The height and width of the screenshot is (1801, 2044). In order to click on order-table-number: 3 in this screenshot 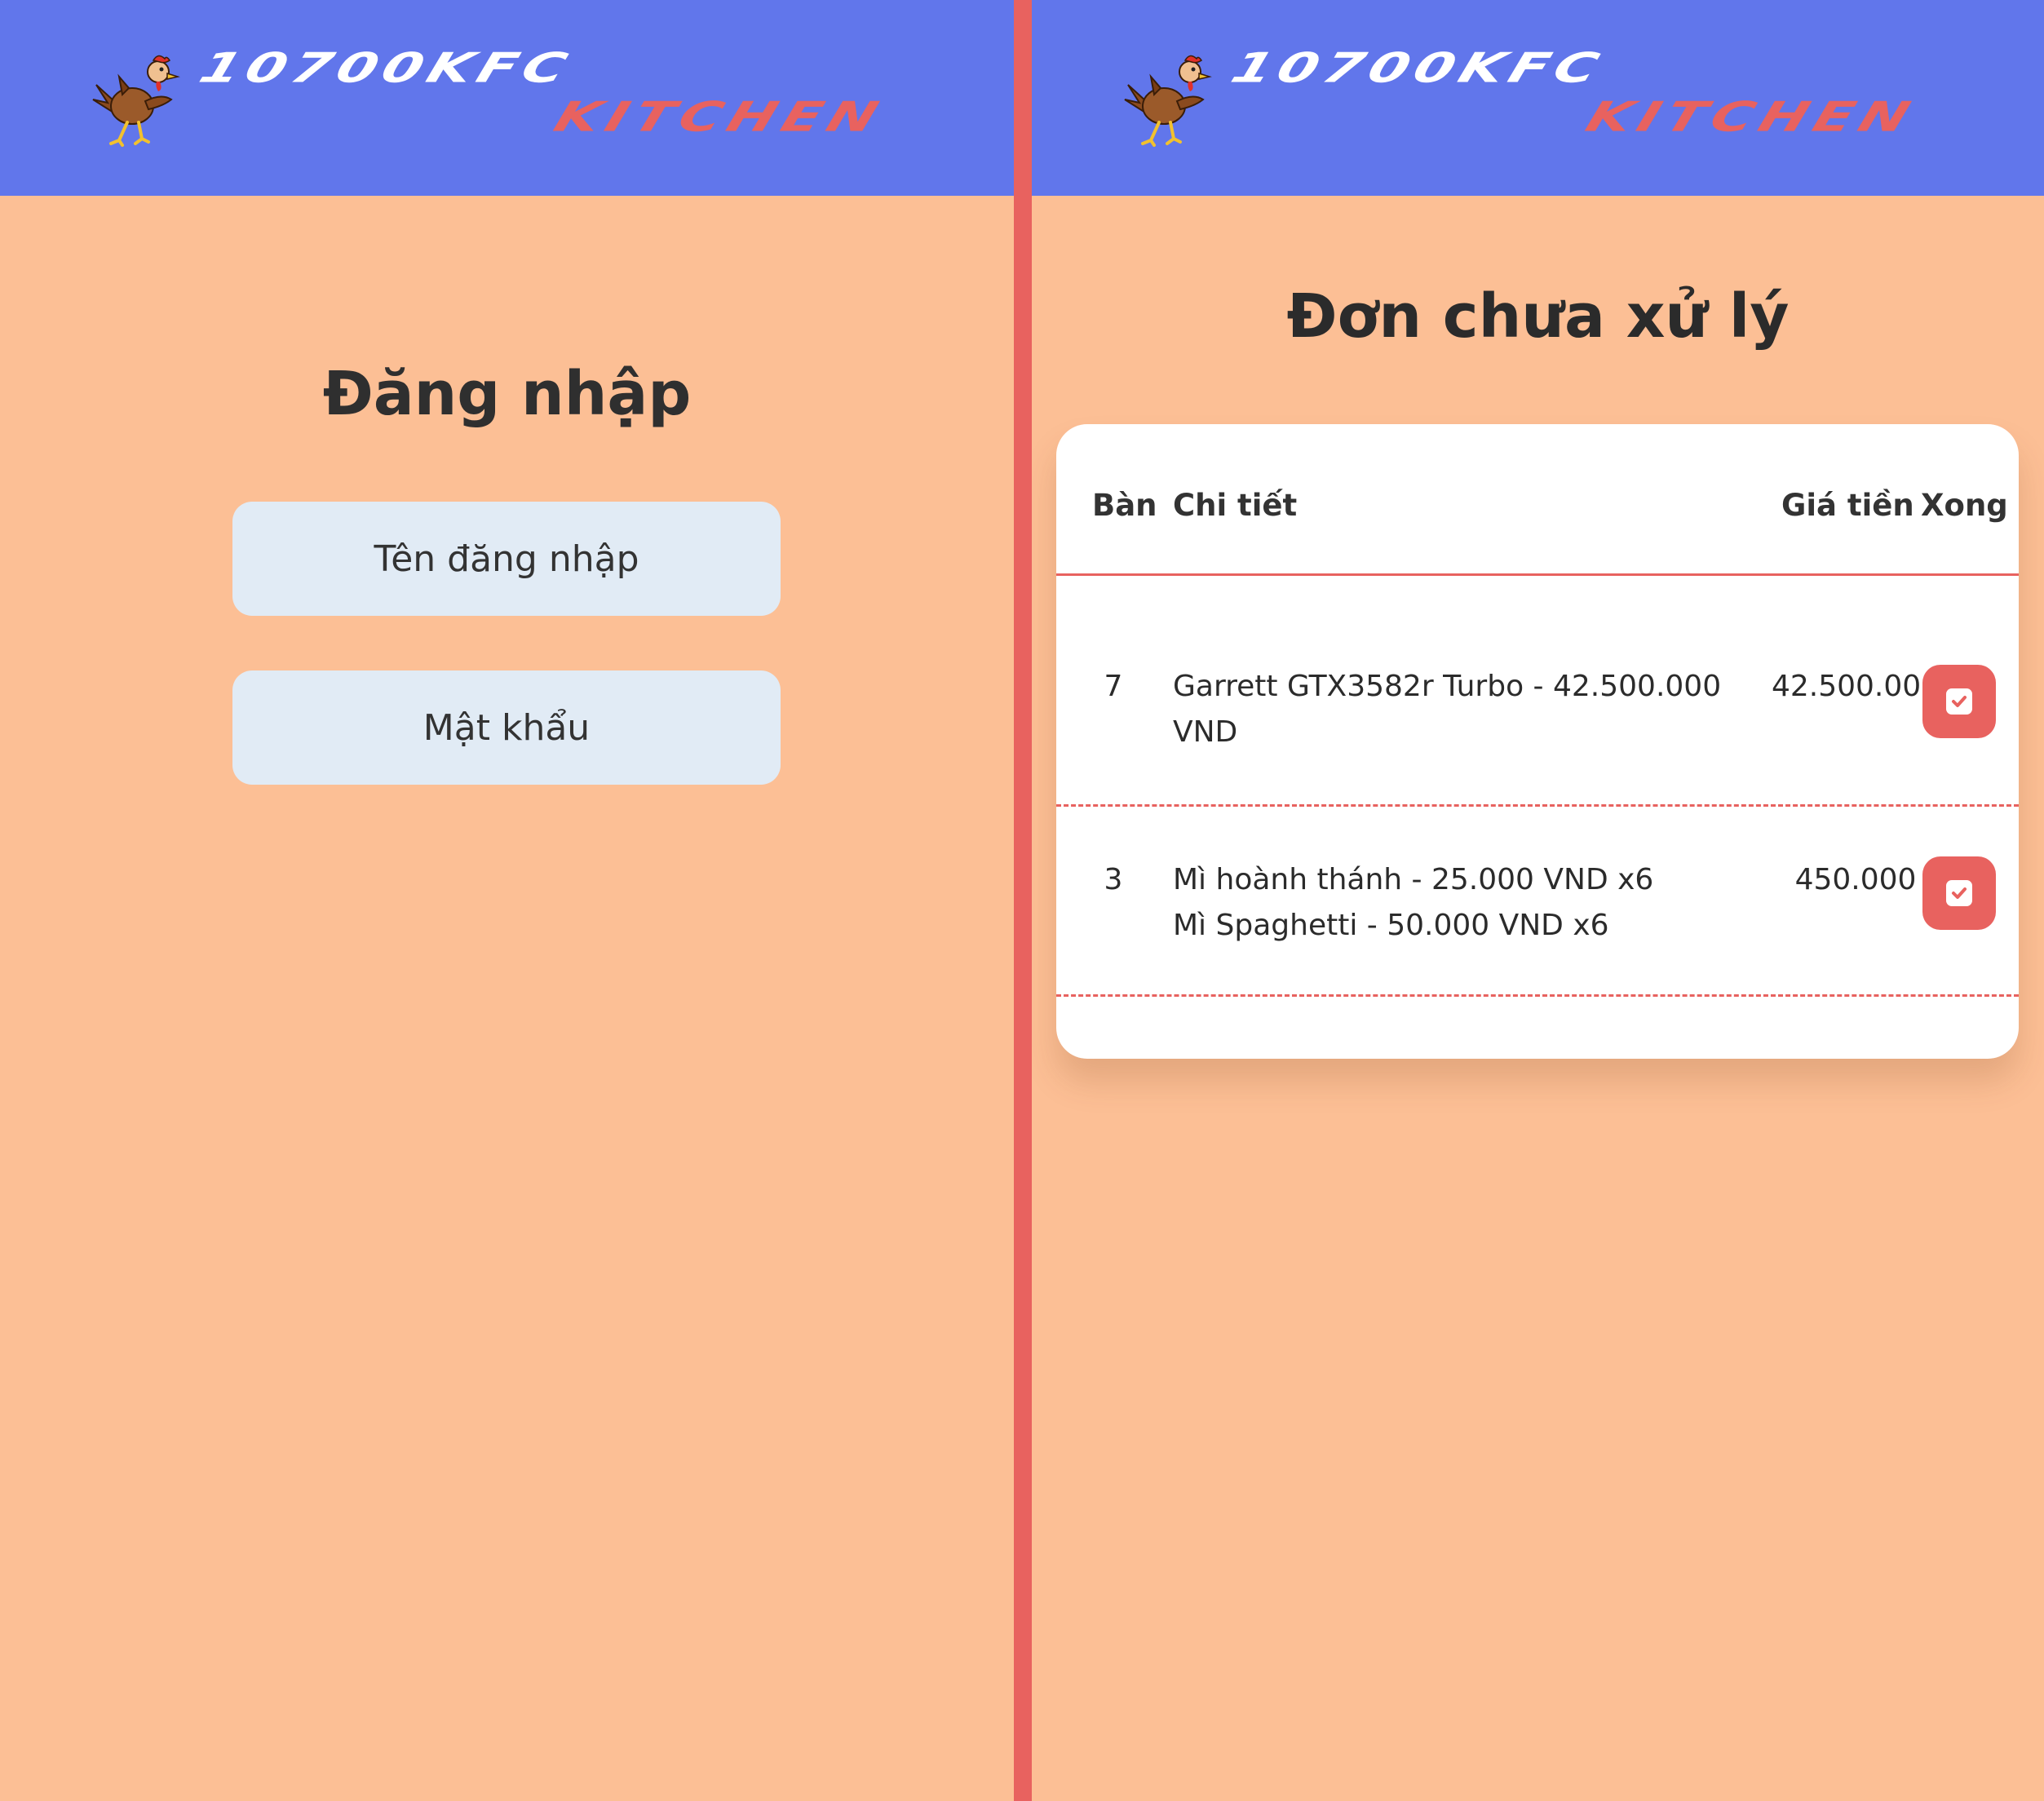, I will do `click(1113, 879)`.